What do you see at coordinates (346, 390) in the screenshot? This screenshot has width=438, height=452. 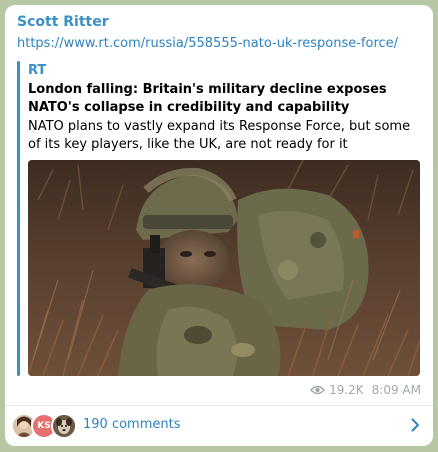 I see `view-count: 19.2K` at bounding box center [346, 390].